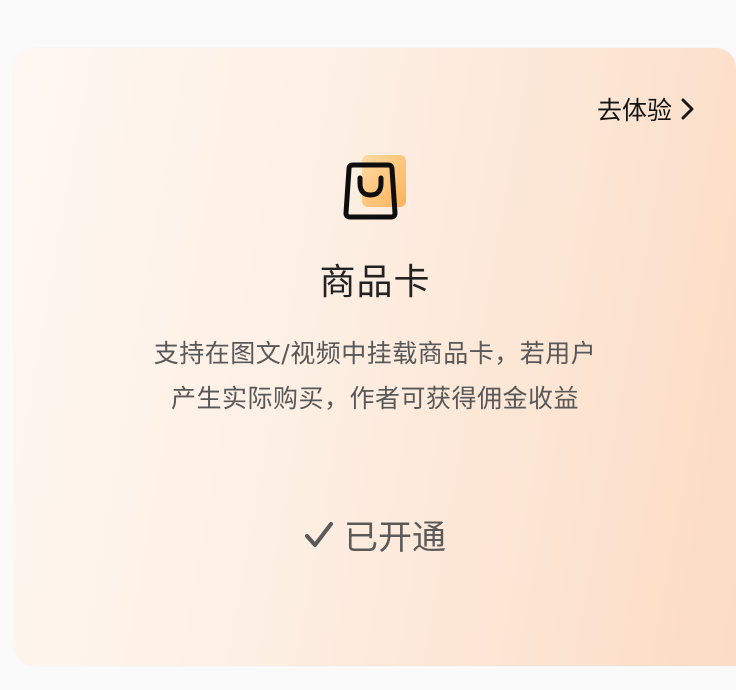 This screenshot has height=690, width=736. I want to click on try-experience-link: 去体验, so click(646, 109).